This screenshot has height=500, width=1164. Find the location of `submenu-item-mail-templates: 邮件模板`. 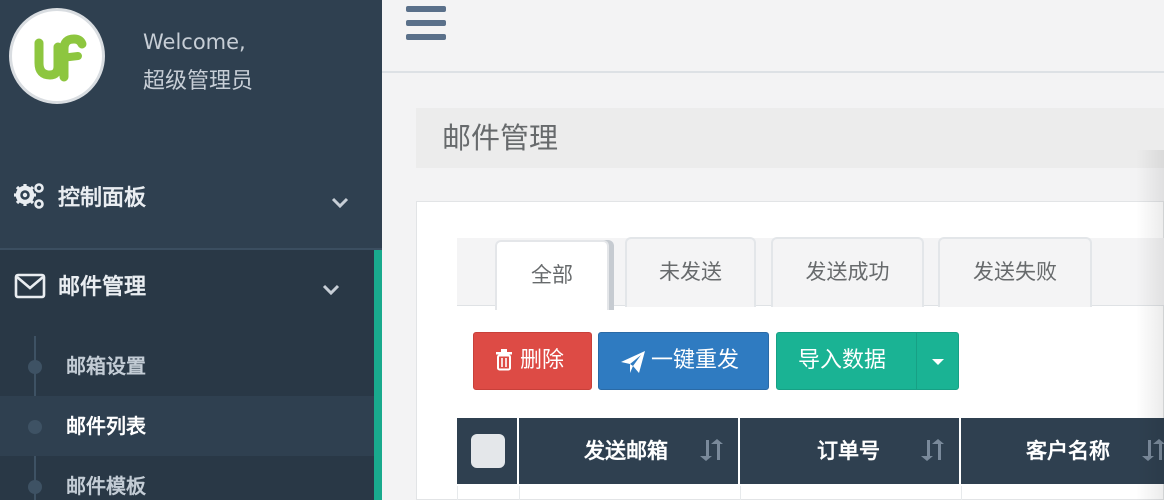

submenu-item-mail-templates: 邮件模板 is located at coordinates (187, 478).